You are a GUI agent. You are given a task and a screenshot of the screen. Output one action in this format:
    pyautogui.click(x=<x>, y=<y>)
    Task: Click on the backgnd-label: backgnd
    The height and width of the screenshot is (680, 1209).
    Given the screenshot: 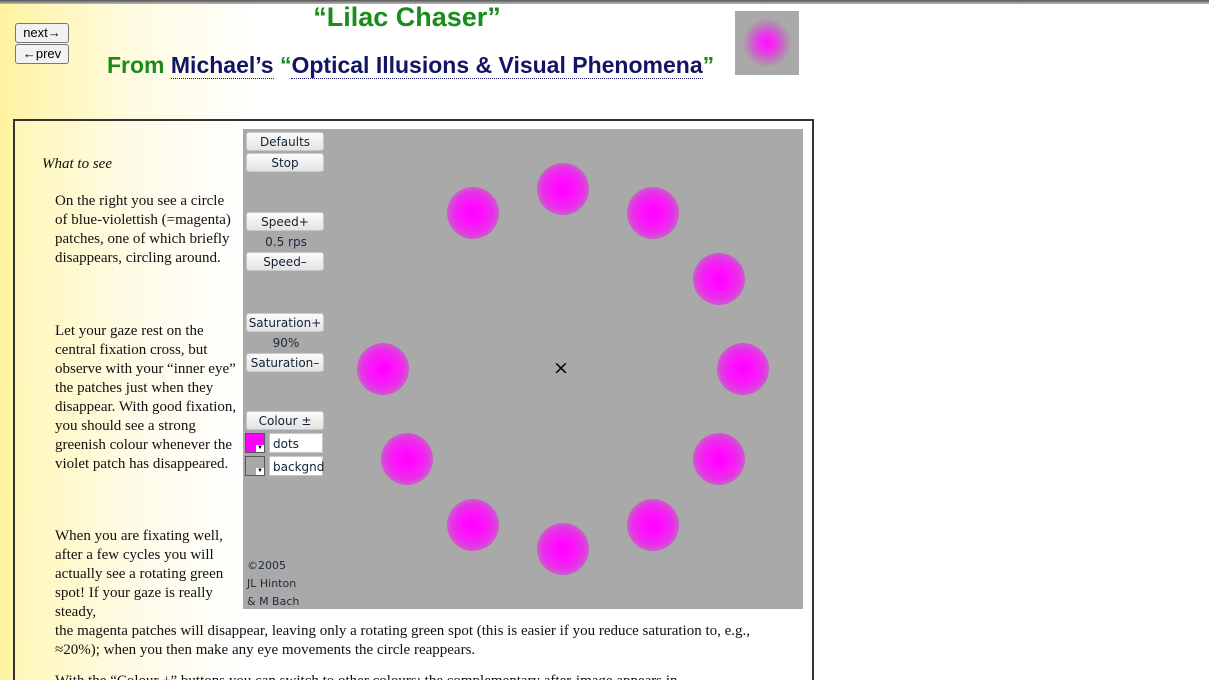 What is the action you would take?
    pyautogui.click(x=296, y=466)
    